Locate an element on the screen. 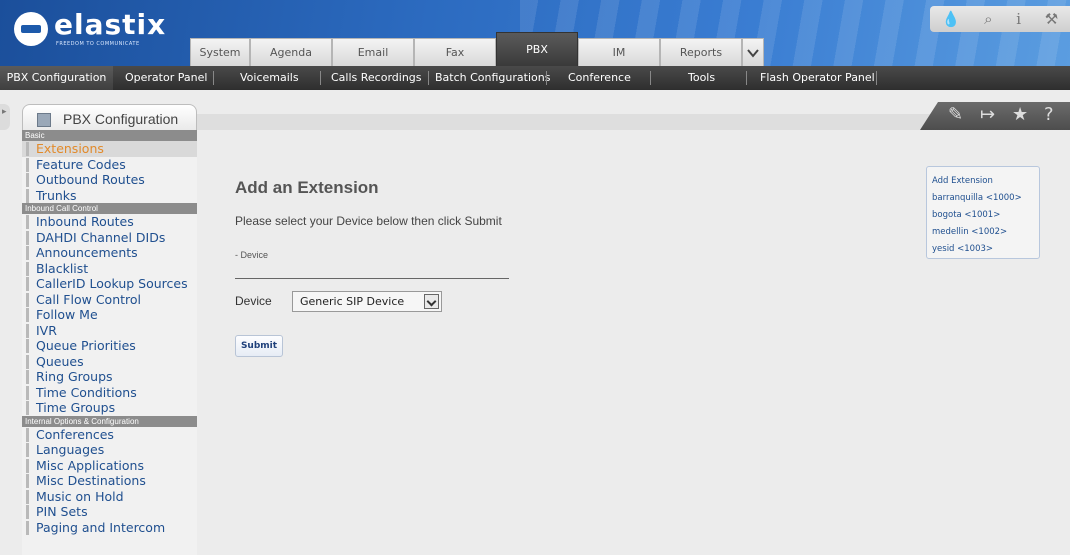 This screenshot has width=1070, height=555. star-icon: ★ is located at coordinates (1020, 114).